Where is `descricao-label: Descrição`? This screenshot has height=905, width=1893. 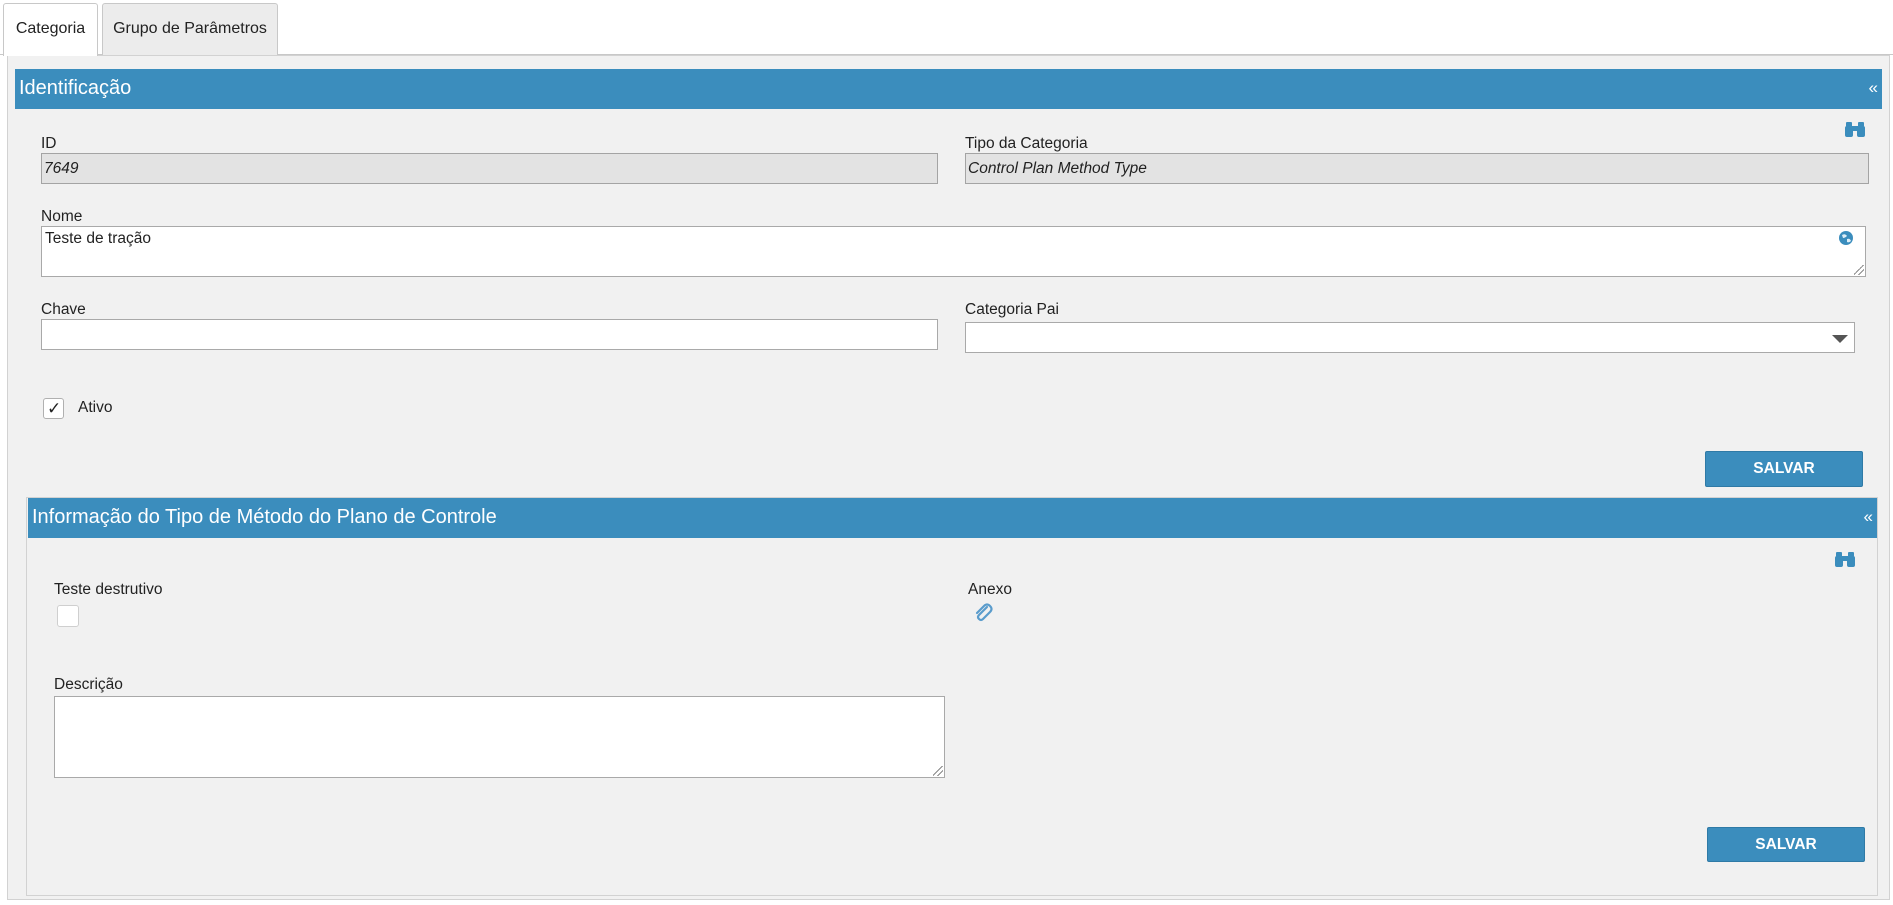 descricao-label: Descrição is located at coordinates (88, 684).